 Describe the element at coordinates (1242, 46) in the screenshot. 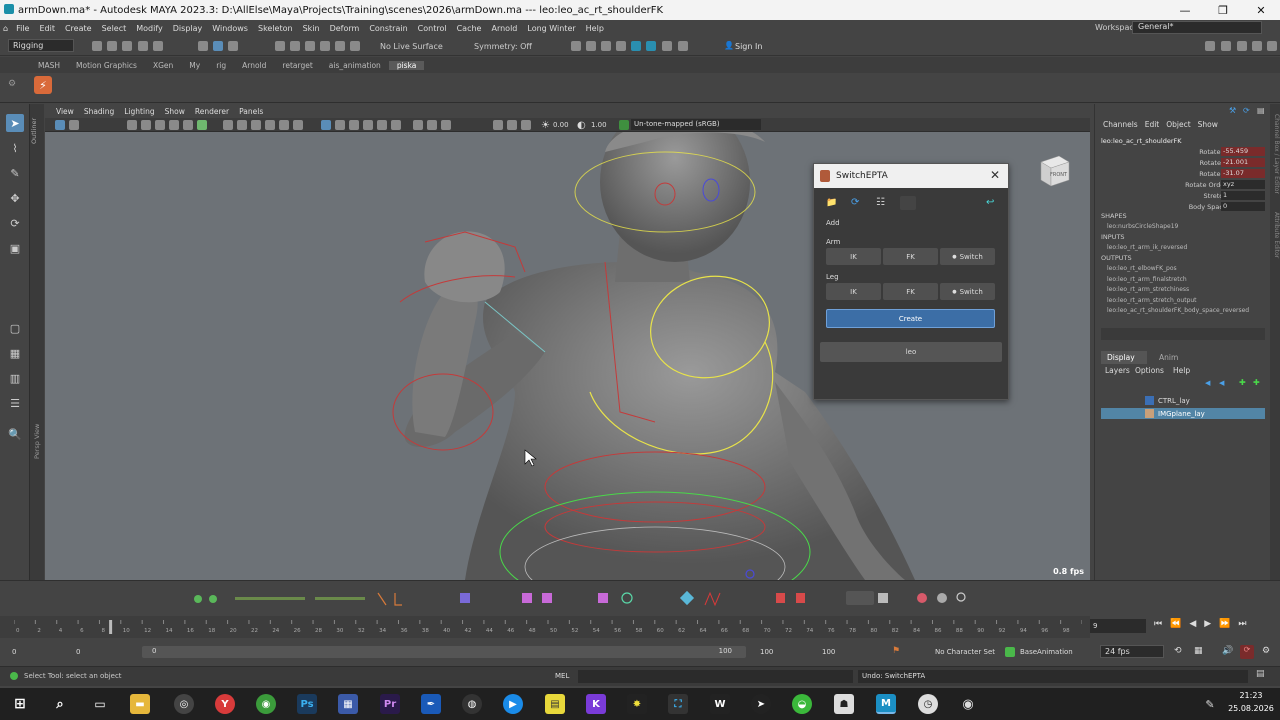

I see `attribute-editor-icon` at that location.